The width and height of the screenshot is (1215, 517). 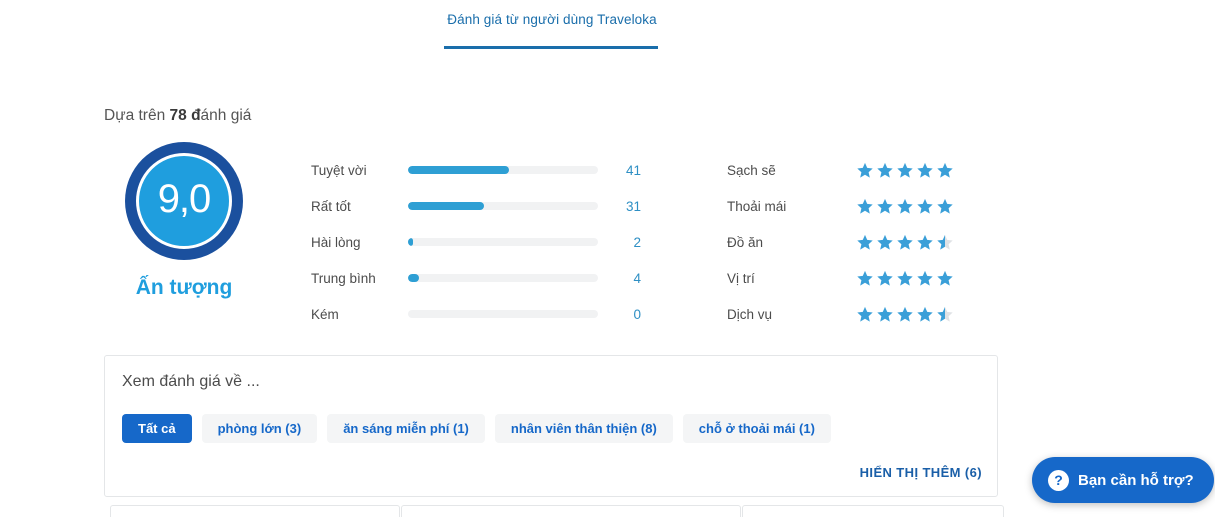 What do you see at coordinates (637, 314) in the screenshot?
I see `breakdown-count: 0` at bounding box center [637, 314].